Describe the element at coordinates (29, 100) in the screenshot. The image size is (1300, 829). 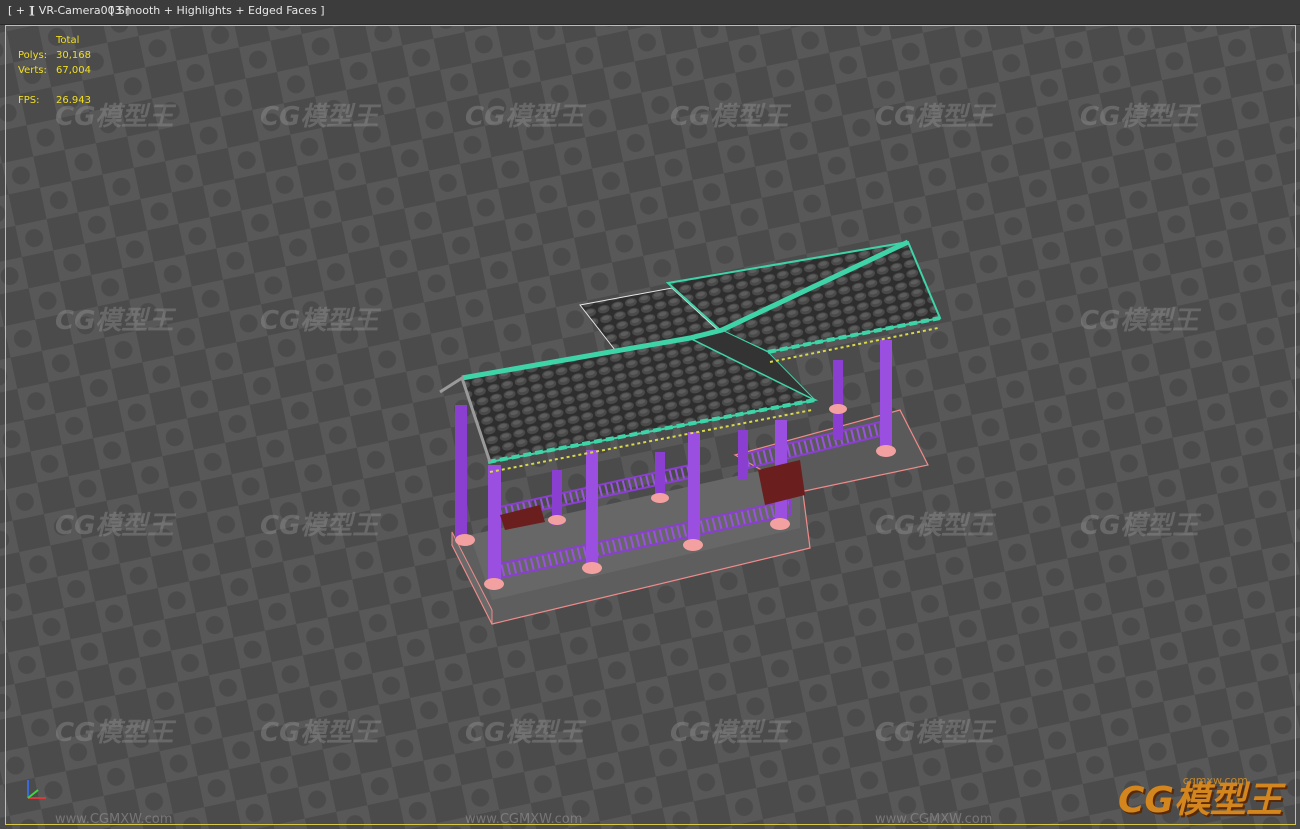
I see `fps-label: FPS:` at that location.